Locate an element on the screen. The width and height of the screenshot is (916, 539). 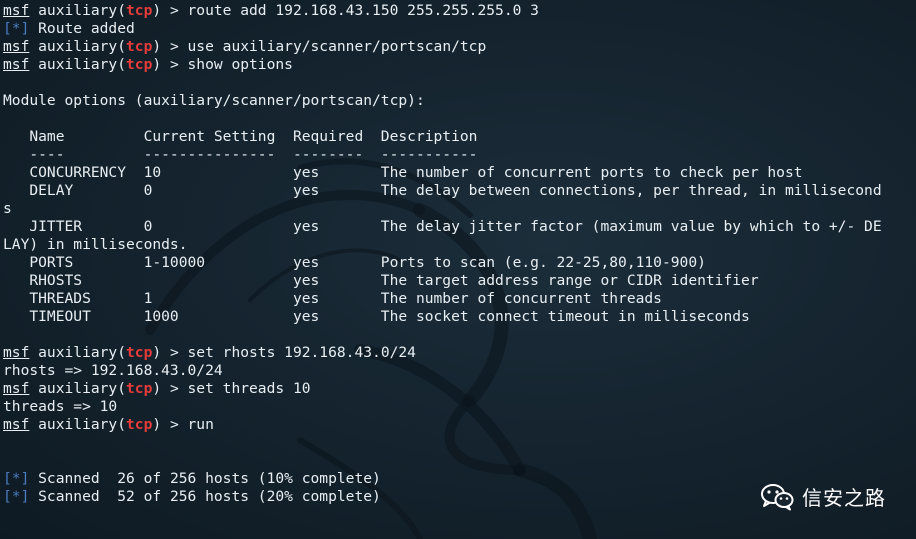
terminal-text: ) > show options is located at coordinates (222, 64).